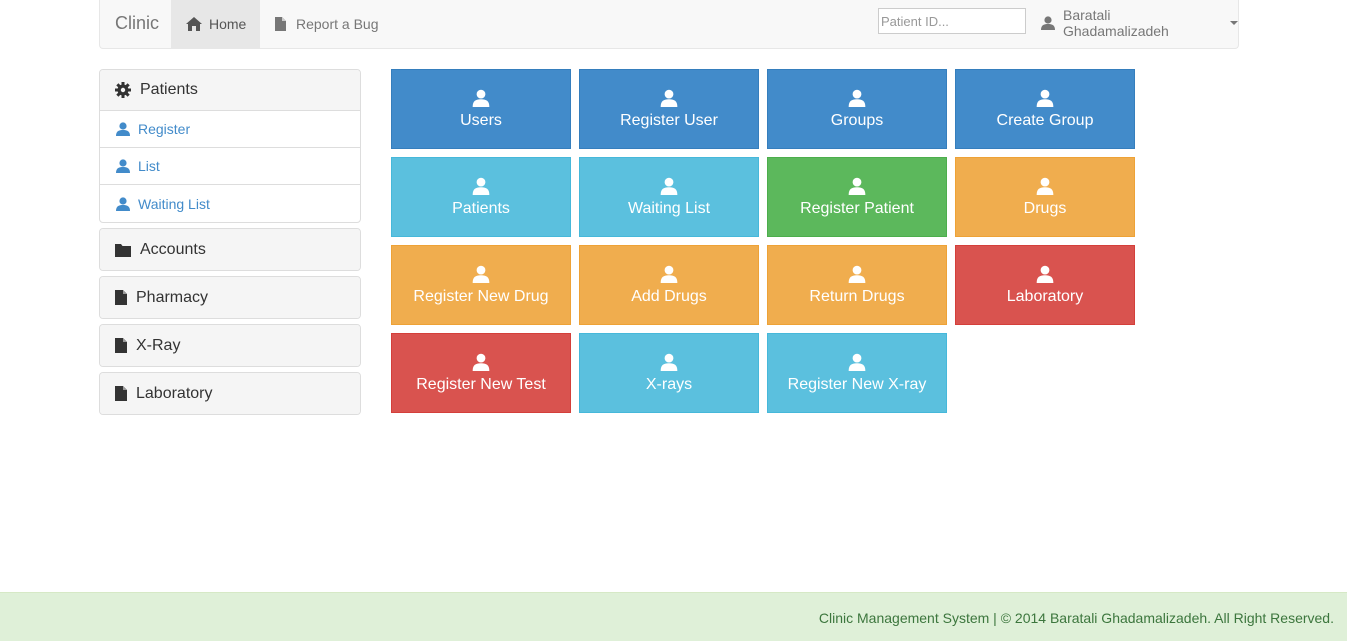  What do you see at coordinates (857, 285) in the screenshot?
I see `tile-return-drugs: Return Drugs` at bounding box center [857, 285].